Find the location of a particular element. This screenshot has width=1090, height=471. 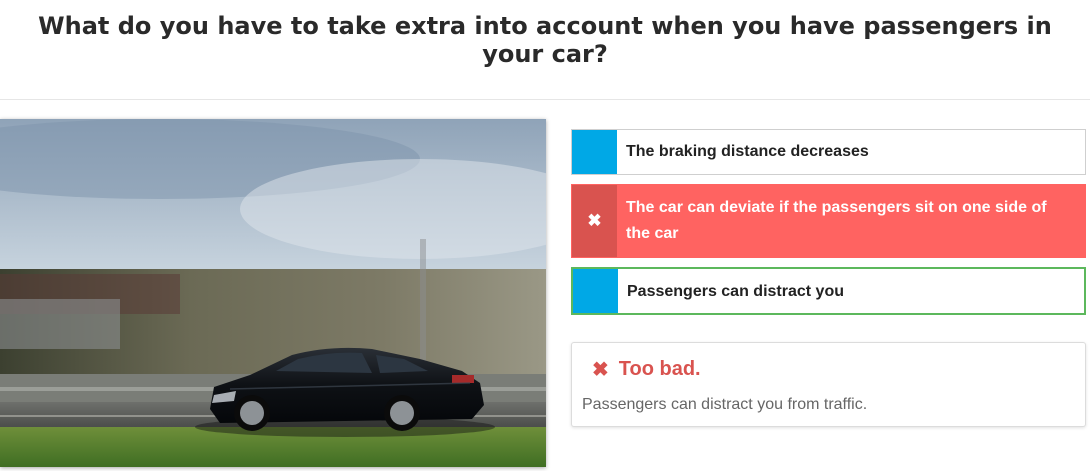

answer-option-3: Passengers can distract you is located at coordinates (828, 291).